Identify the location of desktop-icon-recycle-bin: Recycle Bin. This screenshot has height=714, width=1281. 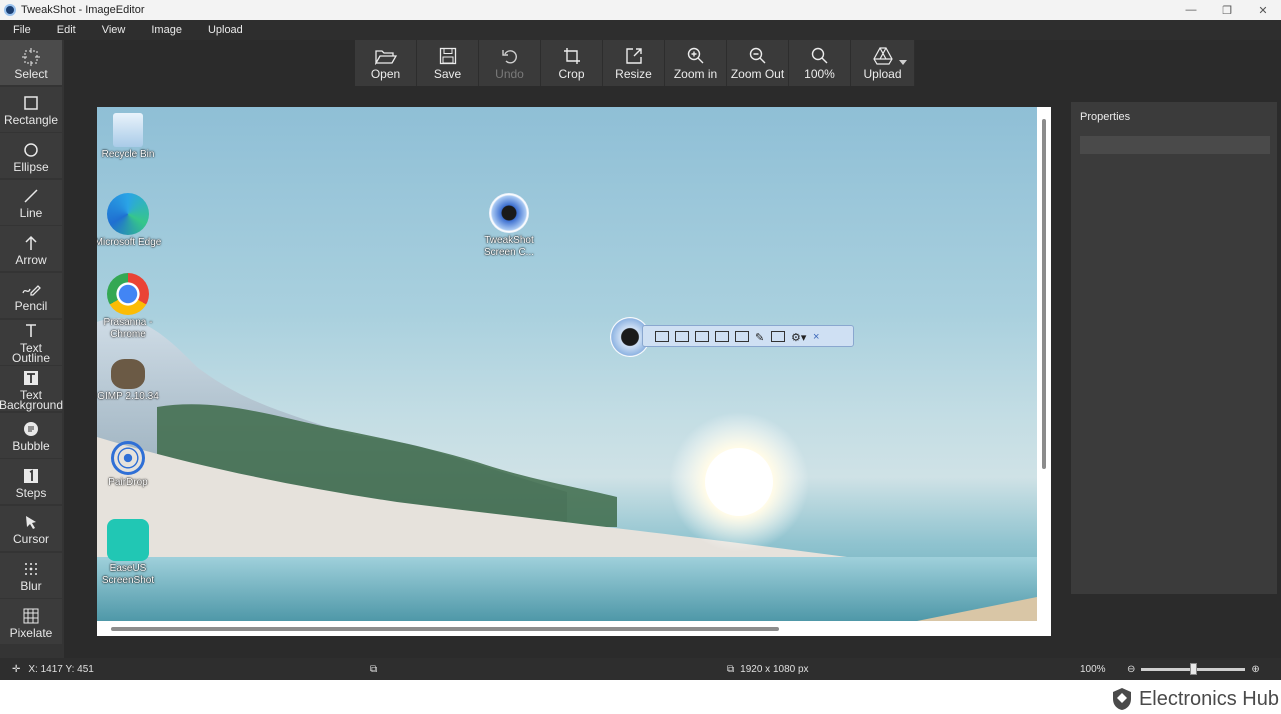
(130, 137).